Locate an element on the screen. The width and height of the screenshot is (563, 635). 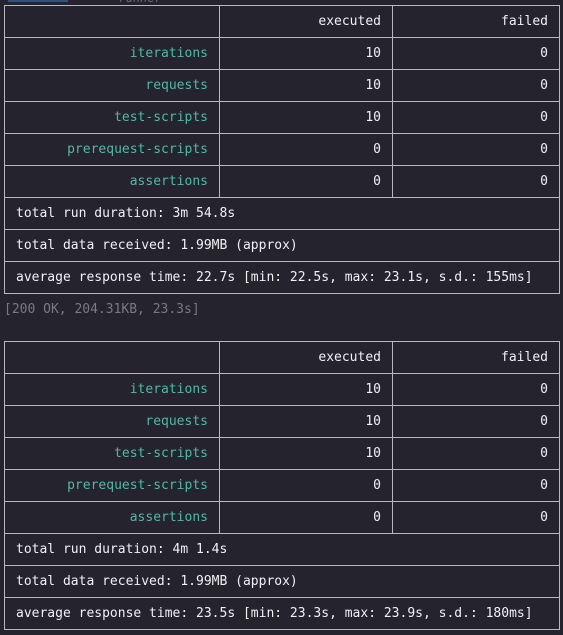
summary-row: total run duration: 4m 1.4s is located at coordinates (282, 549).